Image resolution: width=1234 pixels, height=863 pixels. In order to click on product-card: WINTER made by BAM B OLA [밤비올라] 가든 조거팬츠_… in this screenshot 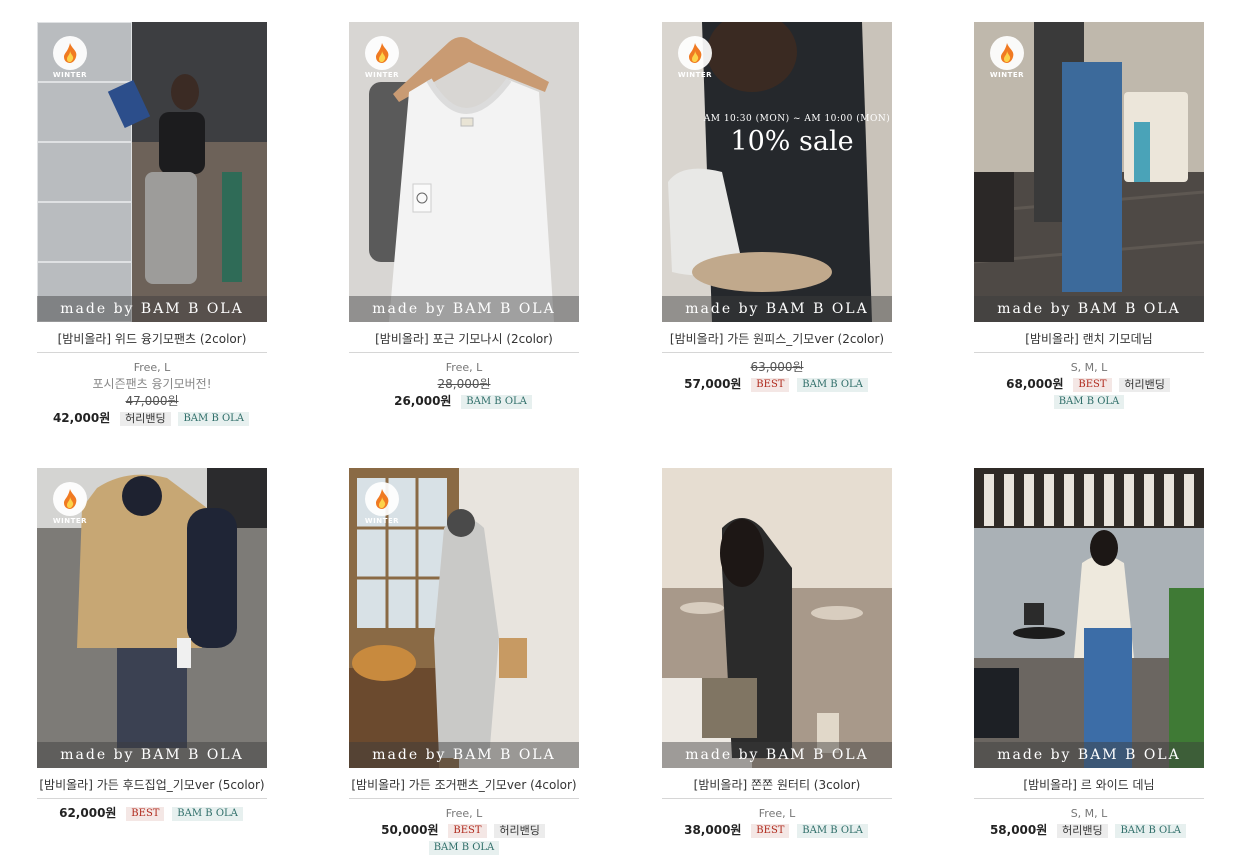, I will do `click(464, 662)`.